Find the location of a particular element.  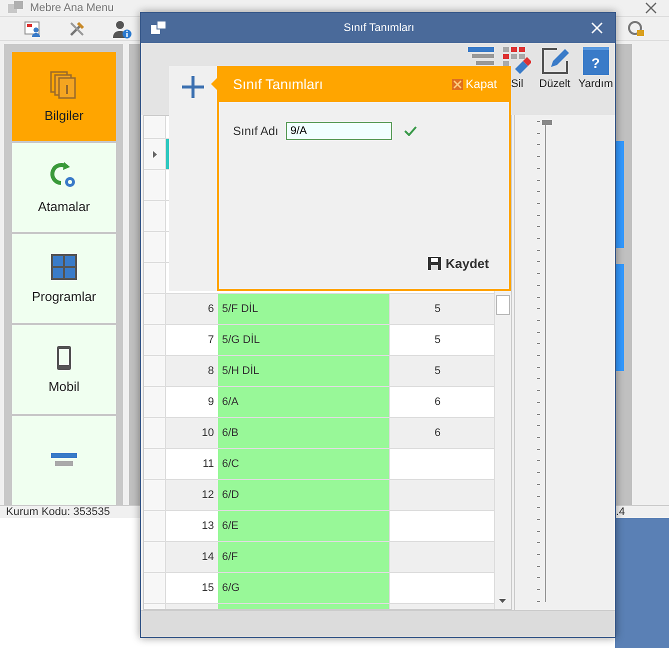

table-cell-text: 15 is located at coordinates (207, 588).